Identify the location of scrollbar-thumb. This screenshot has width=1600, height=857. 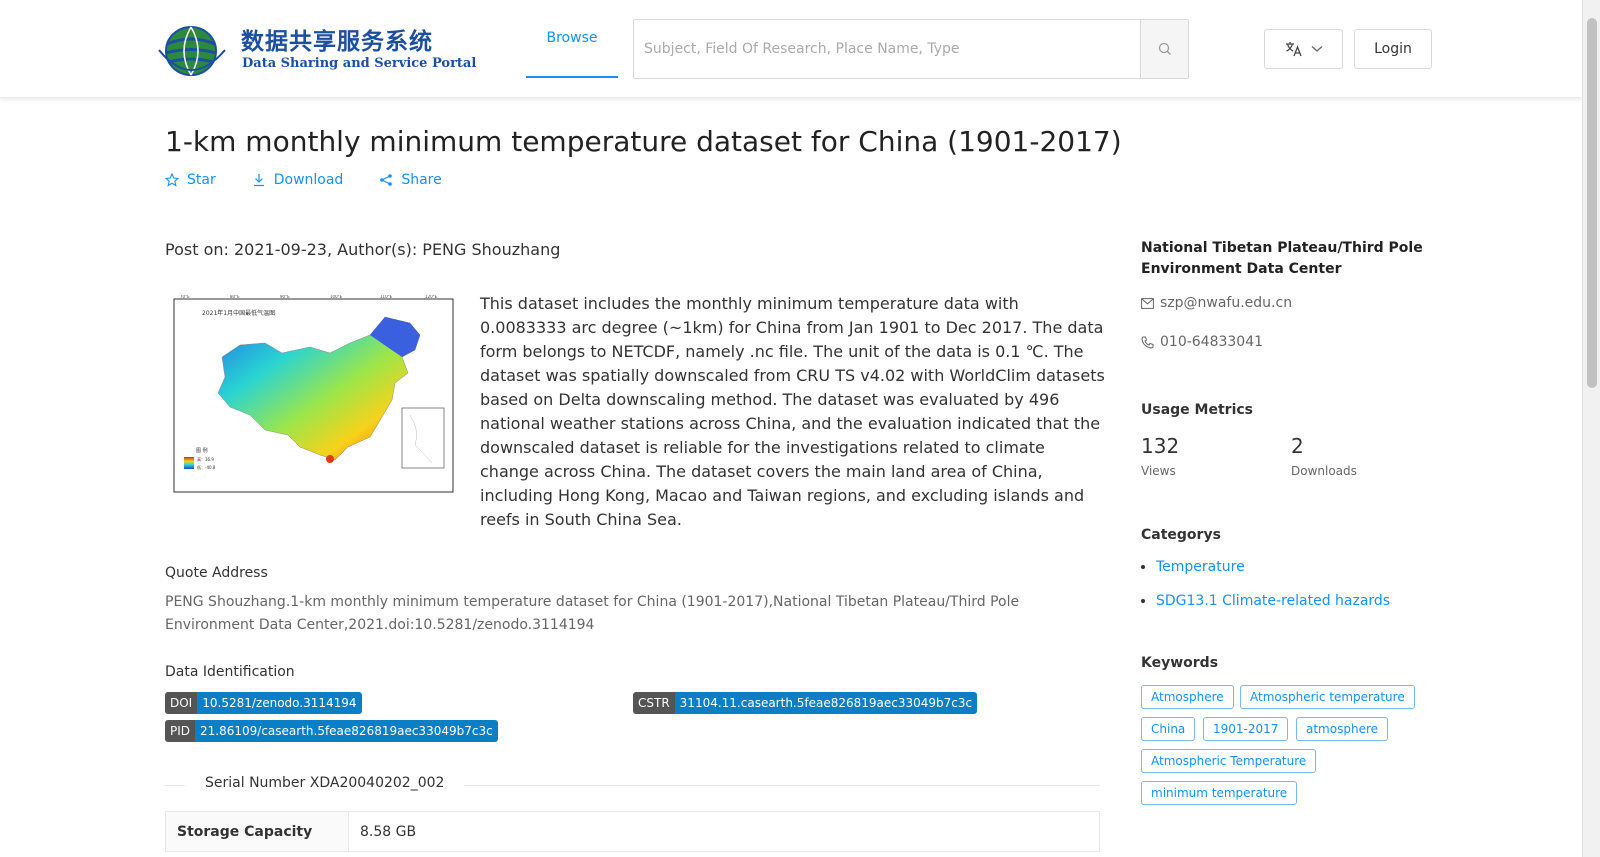
(1592, 203).